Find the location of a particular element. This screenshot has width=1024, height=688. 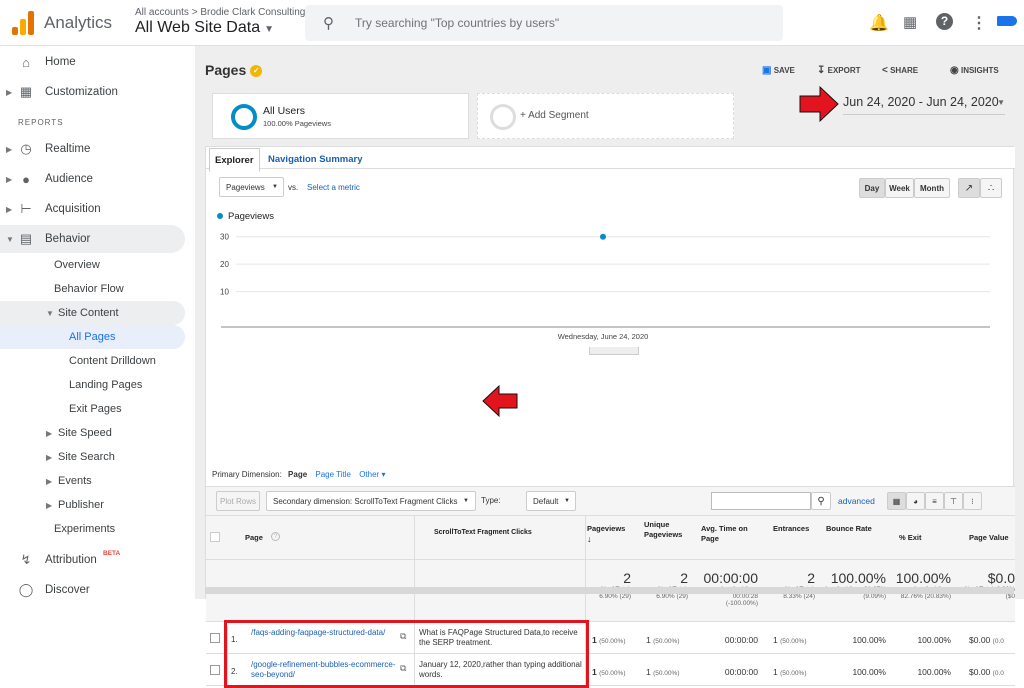

primary-dimension-label: Primary Dimension: is located at coordinates (247, 474).